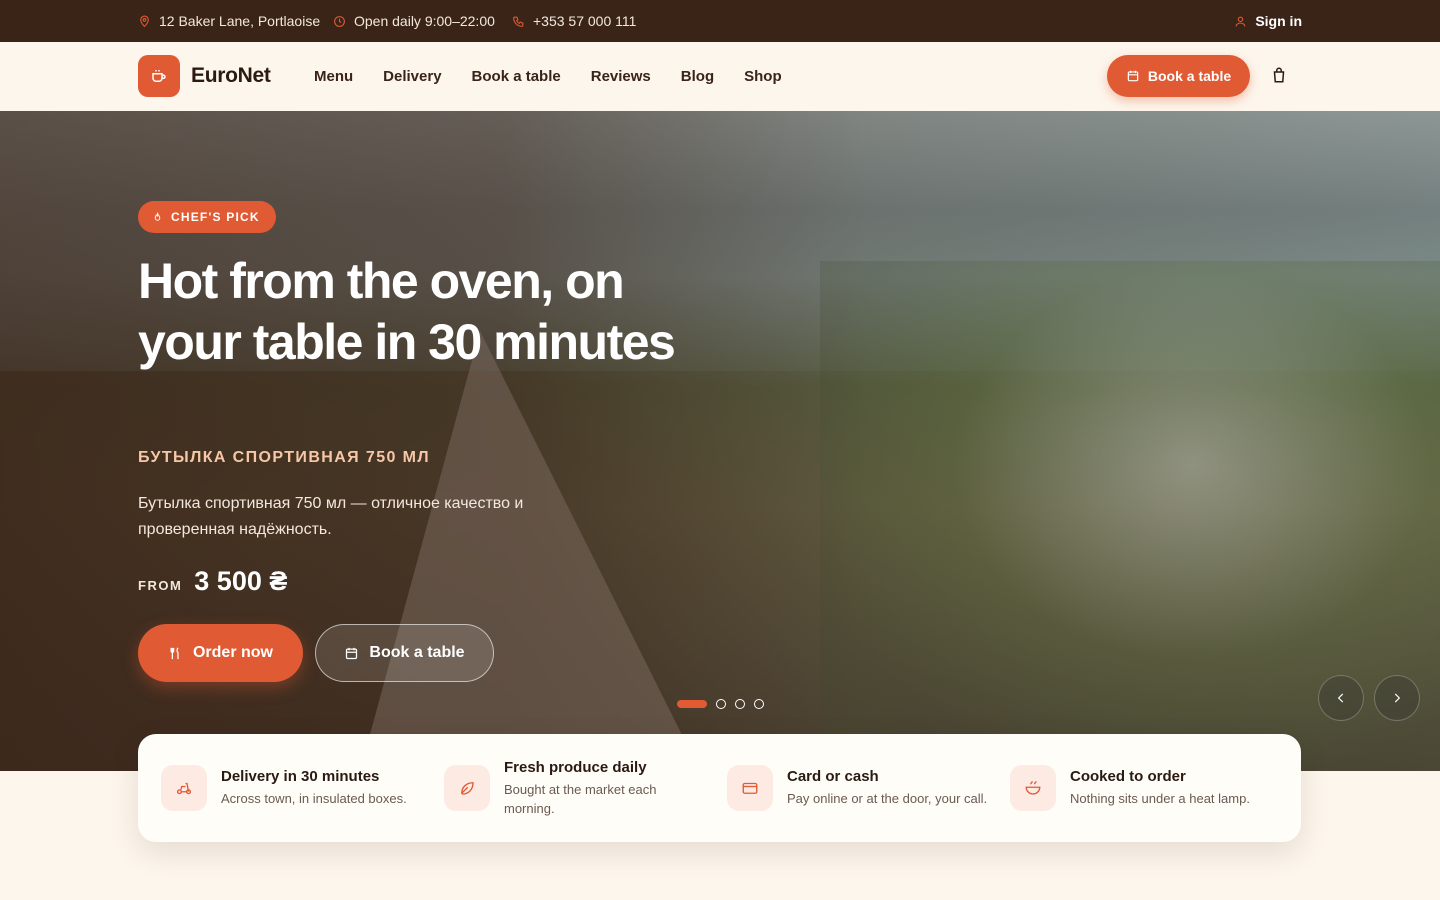 The height and width of the screenshot is (900, 1440). I want to click on feature-description: Pay online or at the door, your call., so click(887, 798).